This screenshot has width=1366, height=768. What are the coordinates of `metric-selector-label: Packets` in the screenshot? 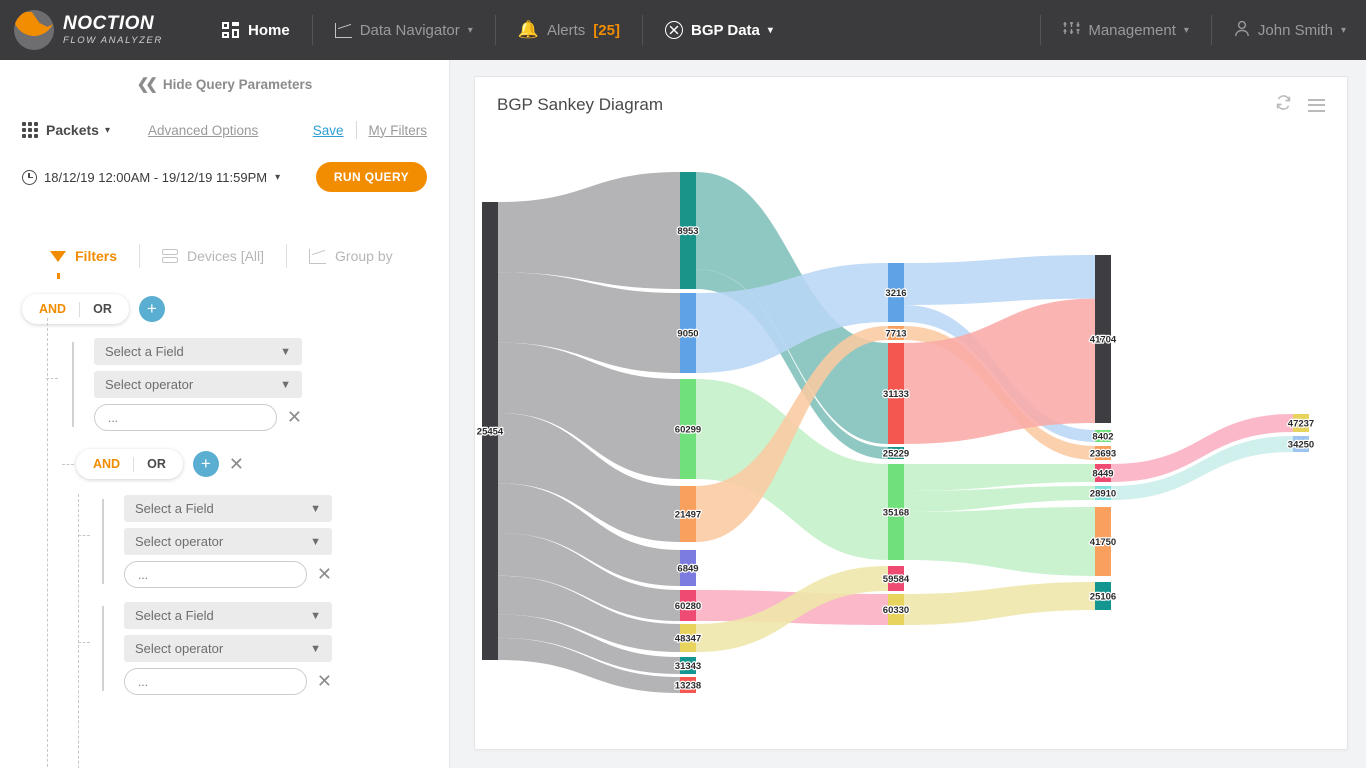 It's located at (72, 130).